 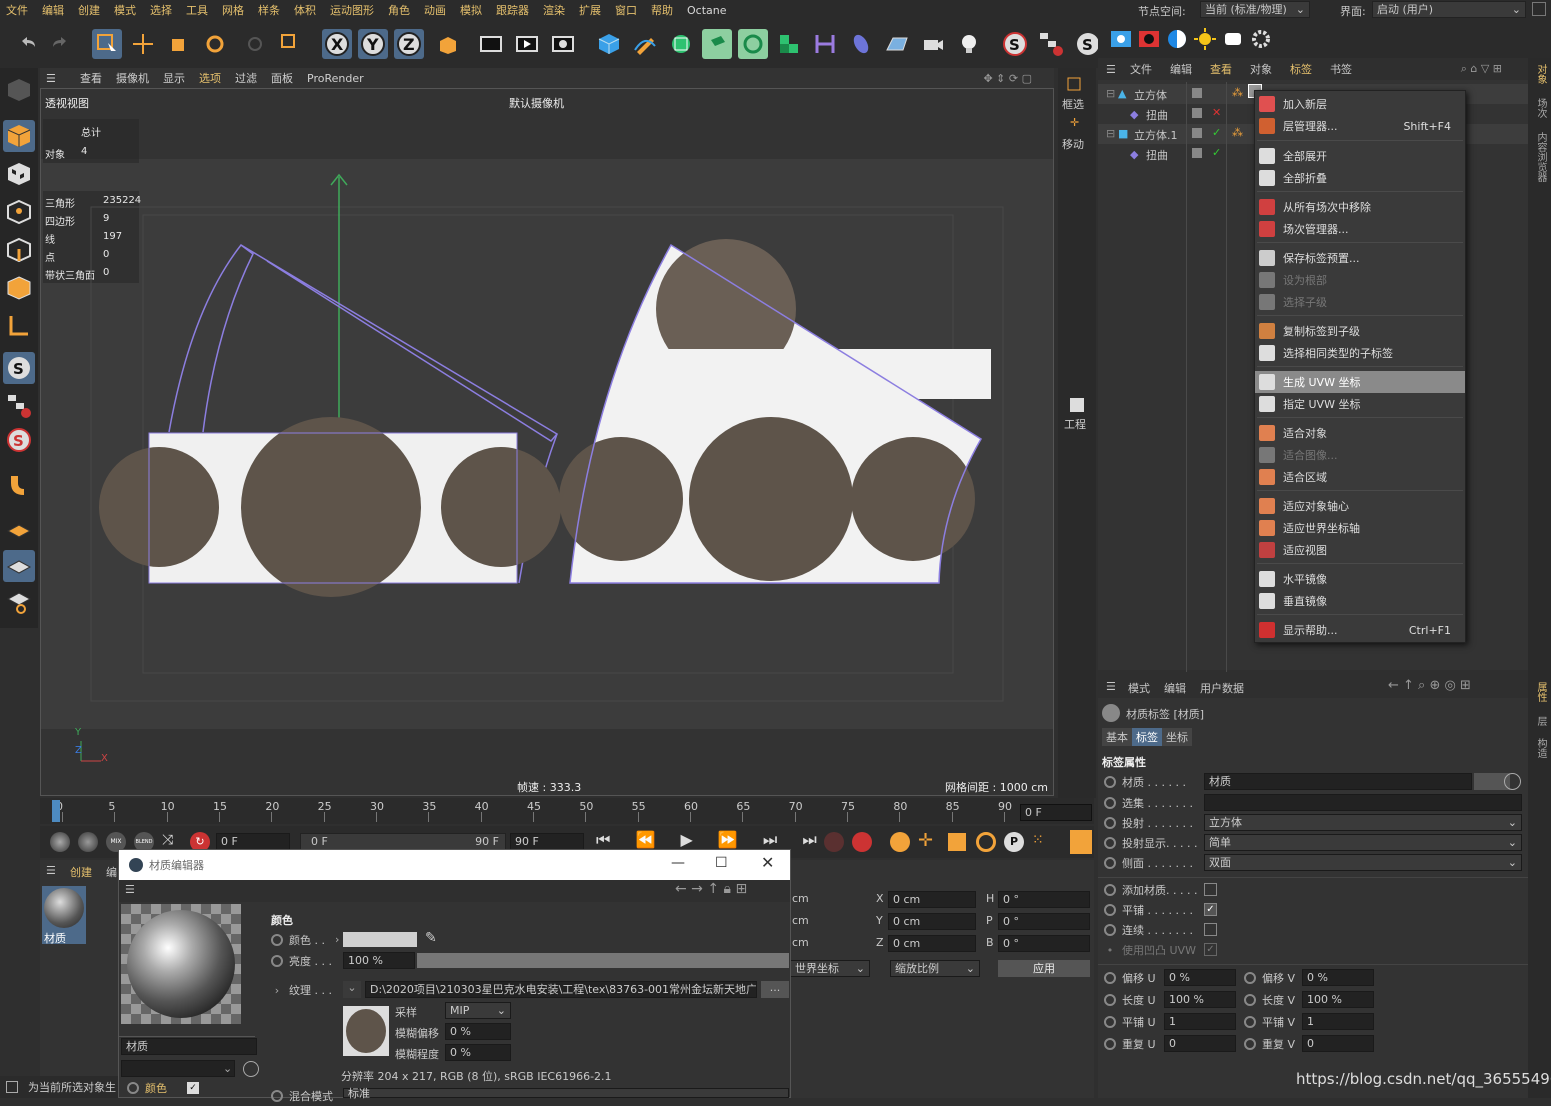 What do you see at coordinates (1210, 909) in the screenshot?
I see `tile-checkbox: ✓` at bounding box center [1210, 909].